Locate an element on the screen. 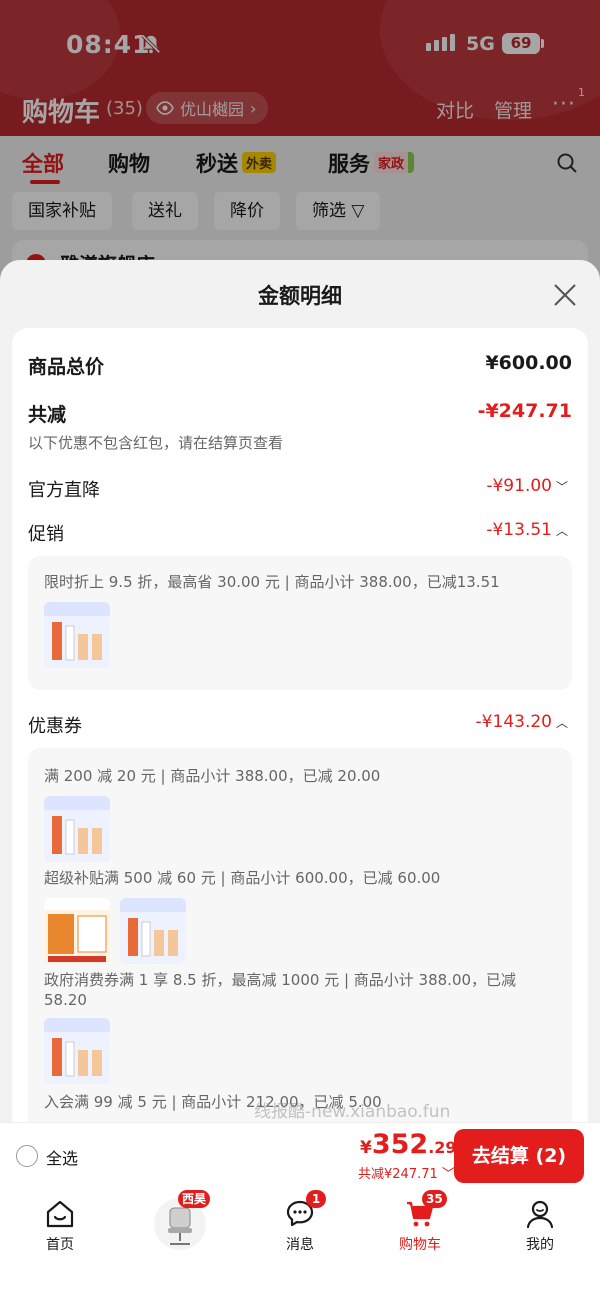 This screenshot has height=1303, width=600. price-decimal: .29 is located at coordinates (442, 1147).